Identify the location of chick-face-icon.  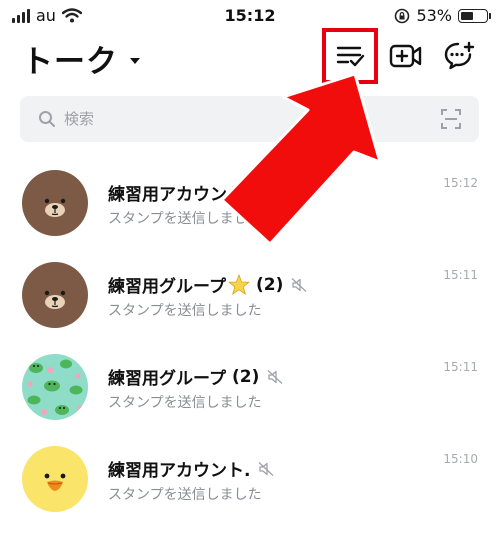
(55, 479).